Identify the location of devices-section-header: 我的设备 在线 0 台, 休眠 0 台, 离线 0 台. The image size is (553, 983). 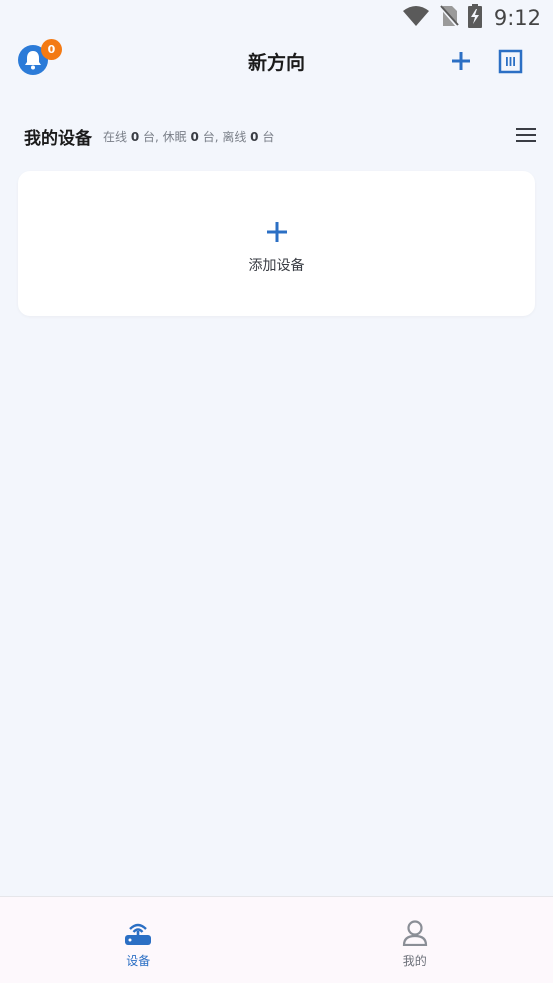
(280, 136).